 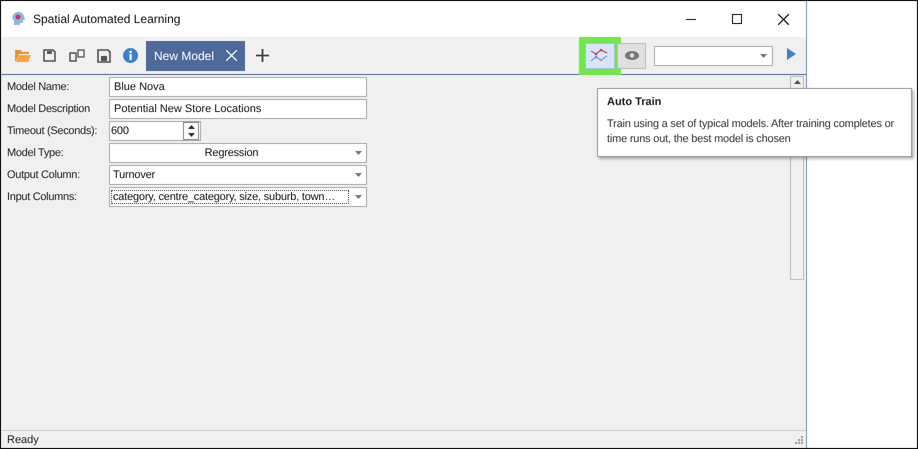 What do you see at coordinates (48, 109) in the screenshot?
I see `field-label: Model Description` at bounding box center [48, 109].